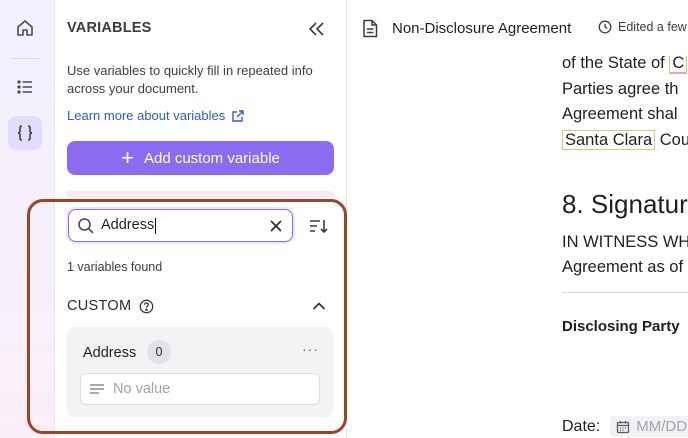 This screenshot has height=438, width=688. What do you see at coordinates (110, 353) in the screenshot?
I see `variable-name: Address` at bounding box center [110, 353].